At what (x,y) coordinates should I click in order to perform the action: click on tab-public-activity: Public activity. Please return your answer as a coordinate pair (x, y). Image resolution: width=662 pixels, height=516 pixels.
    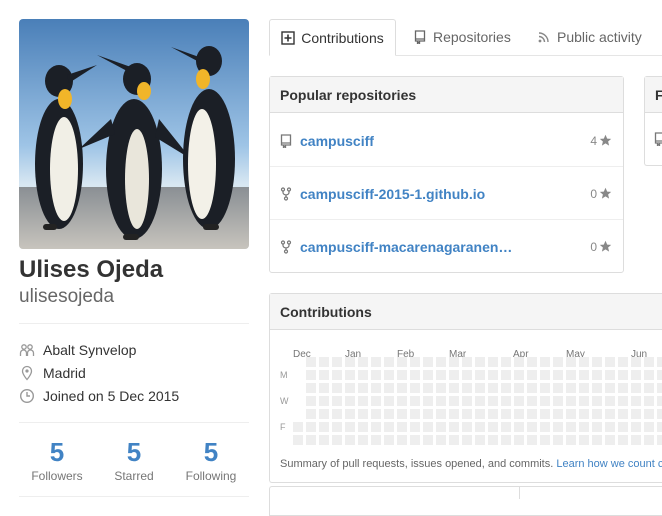
    Looking at the image, I should click on (589, 37).